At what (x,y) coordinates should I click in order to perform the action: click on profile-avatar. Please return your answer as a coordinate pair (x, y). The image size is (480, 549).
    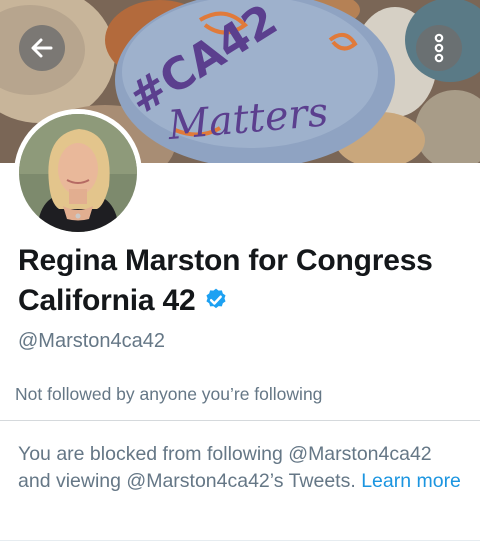
    Looking at the image, I should click on (78, 173).